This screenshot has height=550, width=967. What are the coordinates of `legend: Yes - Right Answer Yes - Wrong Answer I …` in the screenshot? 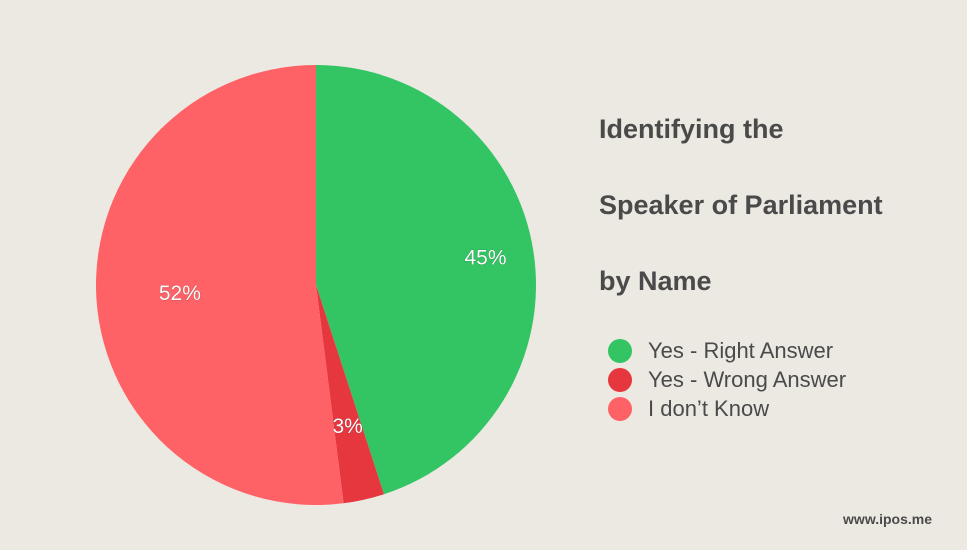 It's located at (727, 379).